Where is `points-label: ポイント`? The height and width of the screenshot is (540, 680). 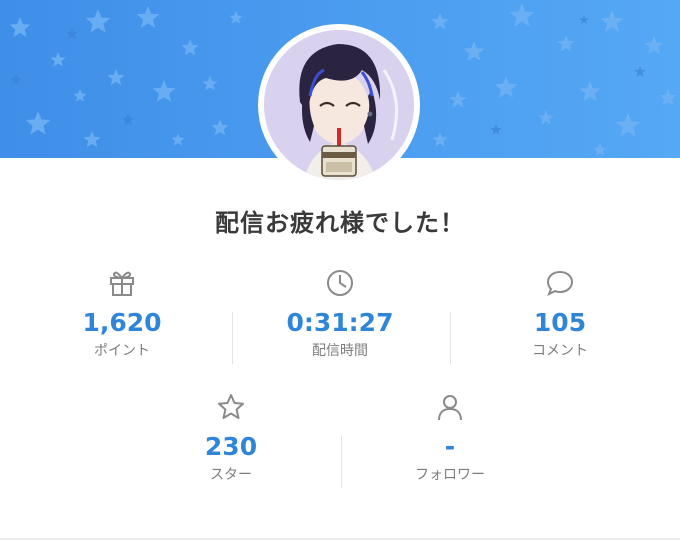
points-label: ポイント is located at coordinates (122, 351).